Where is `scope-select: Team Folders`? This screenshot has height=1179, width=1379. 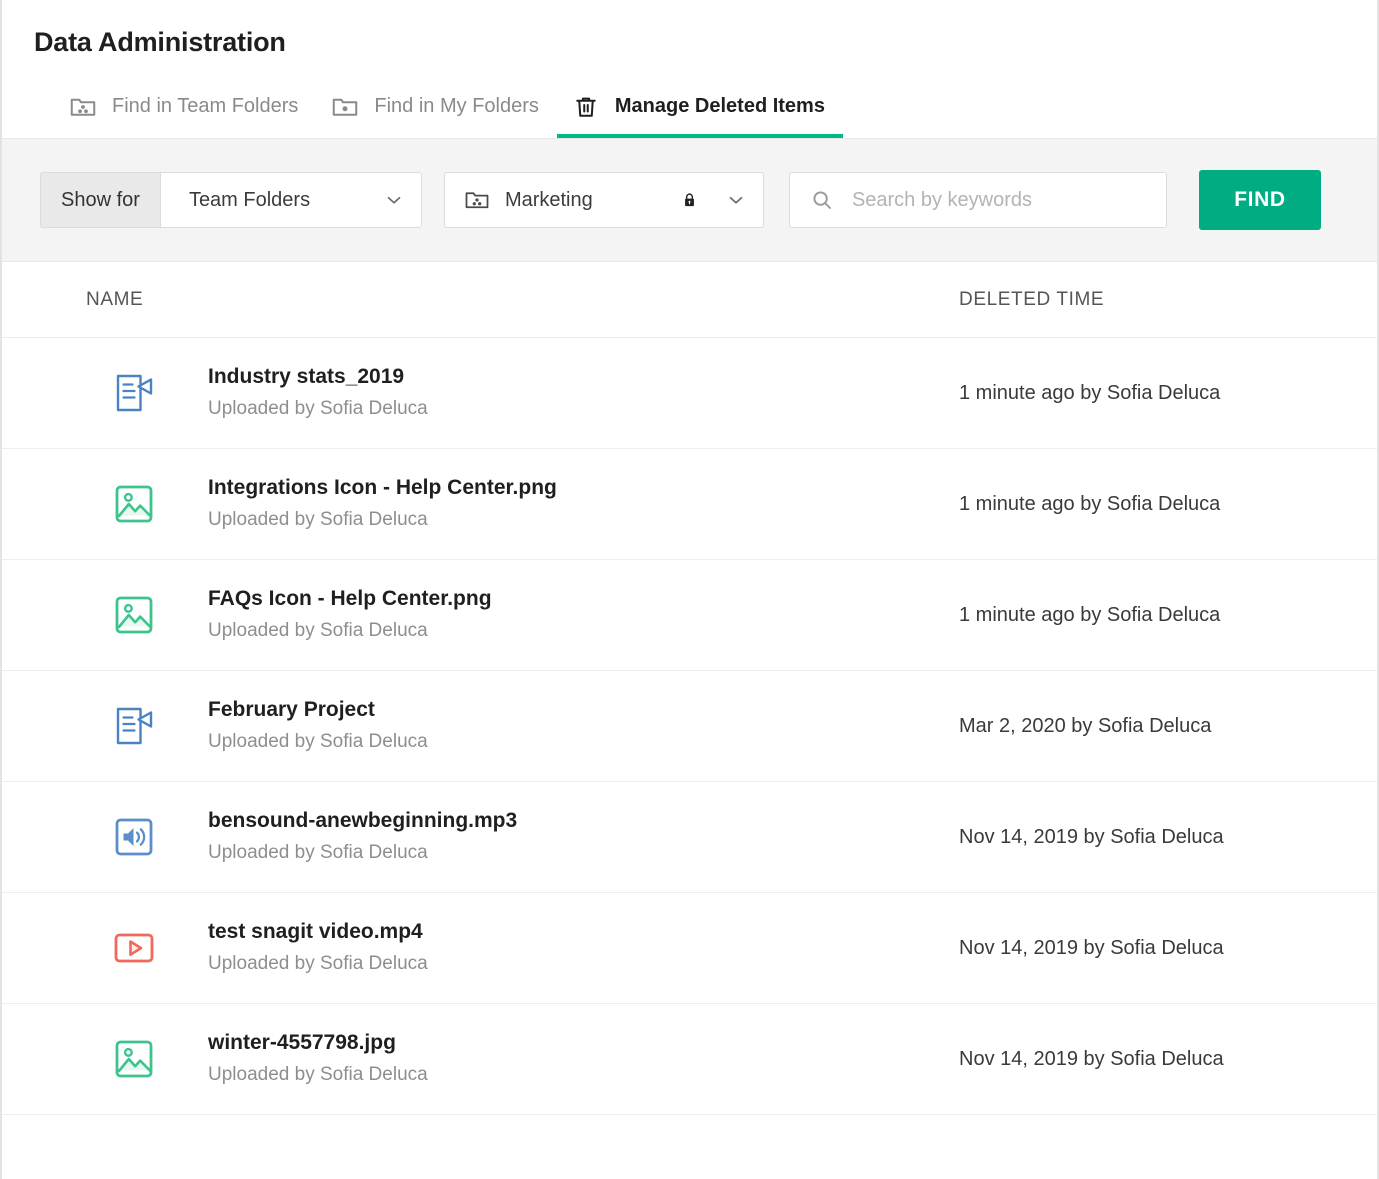 scope-select: Team Folders is located at coordinates (290, 200).